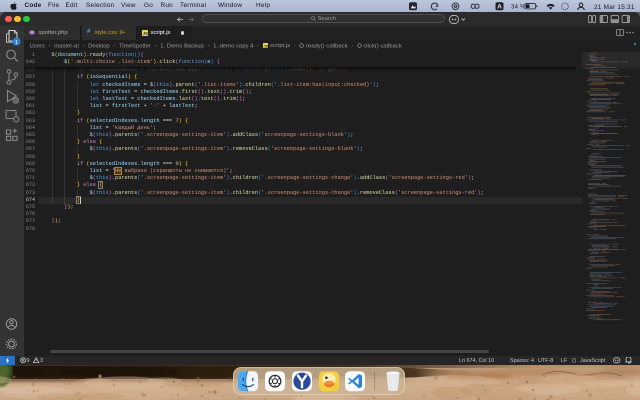 The width and height of the screenshot is (640, 400). I want to click on svg-text: 21 Mar 15:31, so click(614, 7).